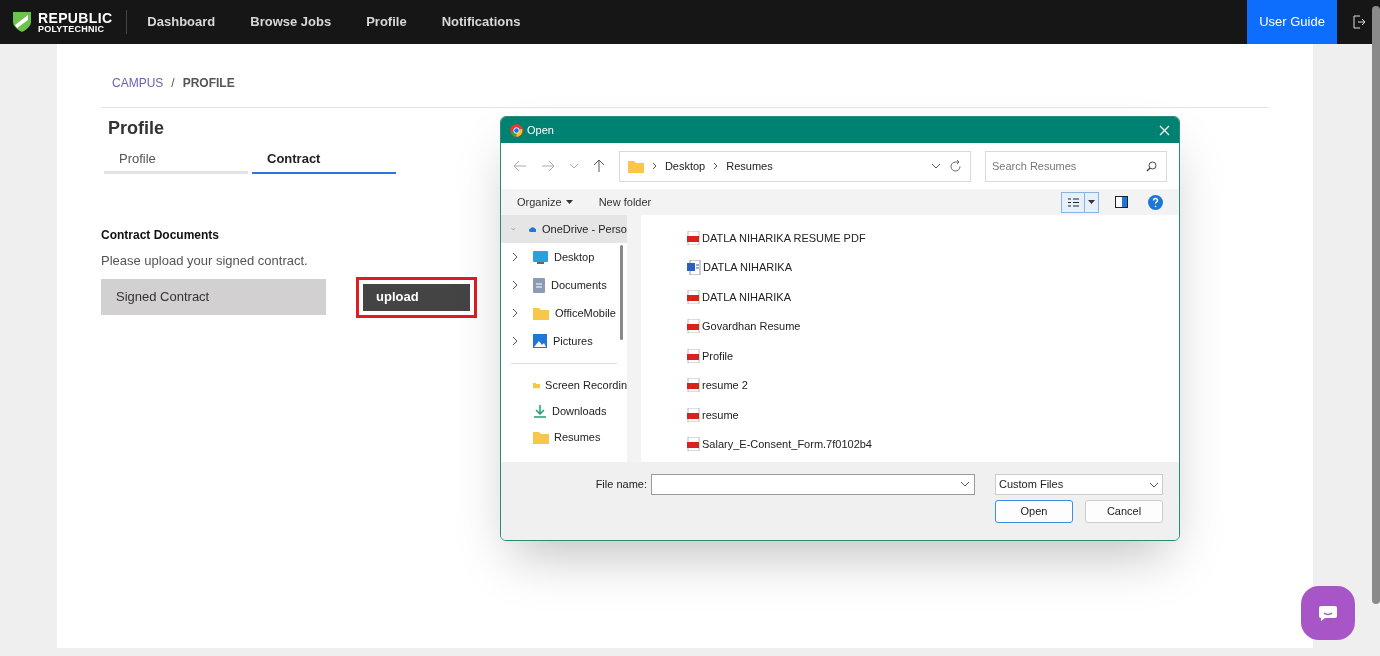 The height and width of the screenshot is (656, 1380). I want to click on browser-logo-icon, so click(516, 130).